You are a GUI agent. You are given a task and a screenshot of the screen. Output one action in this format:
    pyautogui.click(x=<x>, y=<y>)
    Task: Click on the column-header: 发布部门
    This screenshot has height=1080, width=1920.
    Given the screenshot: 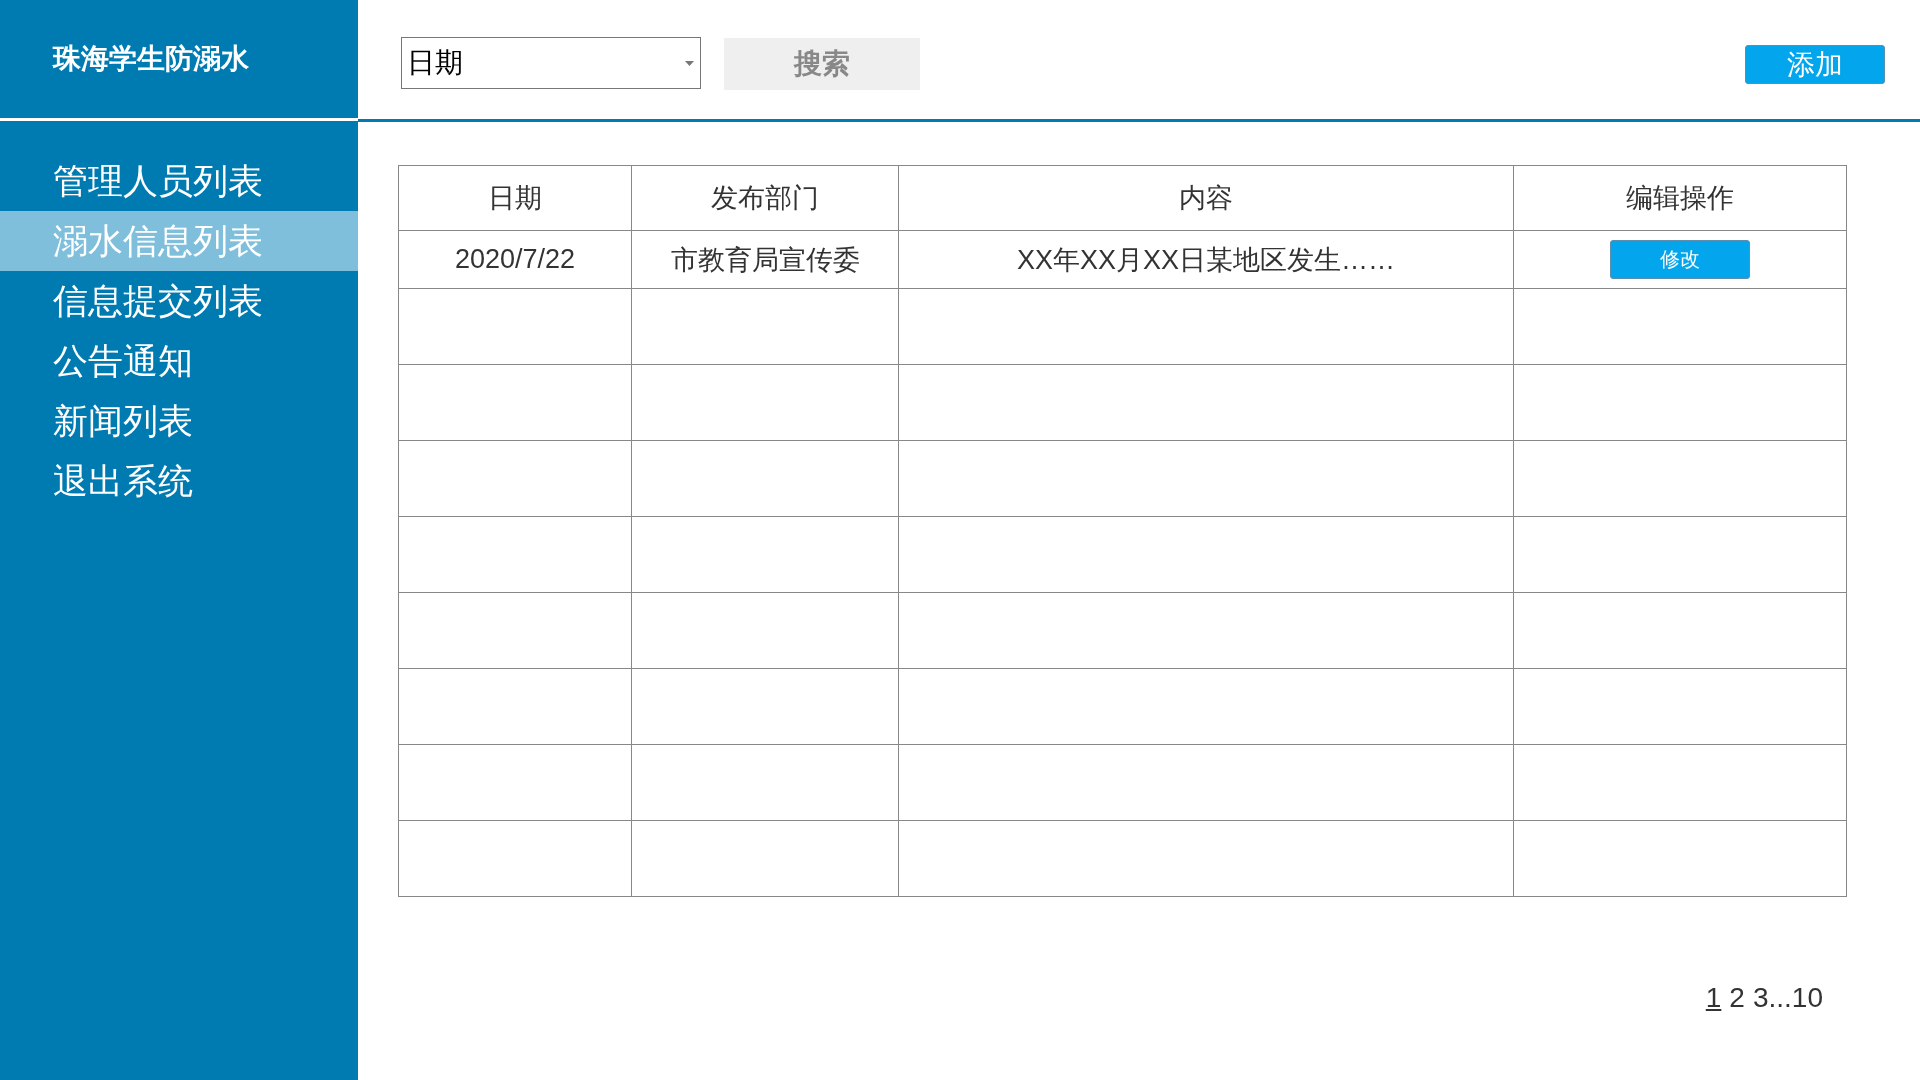 What is the action you would take?
    pyautogui.click(x=765, y=198)
    